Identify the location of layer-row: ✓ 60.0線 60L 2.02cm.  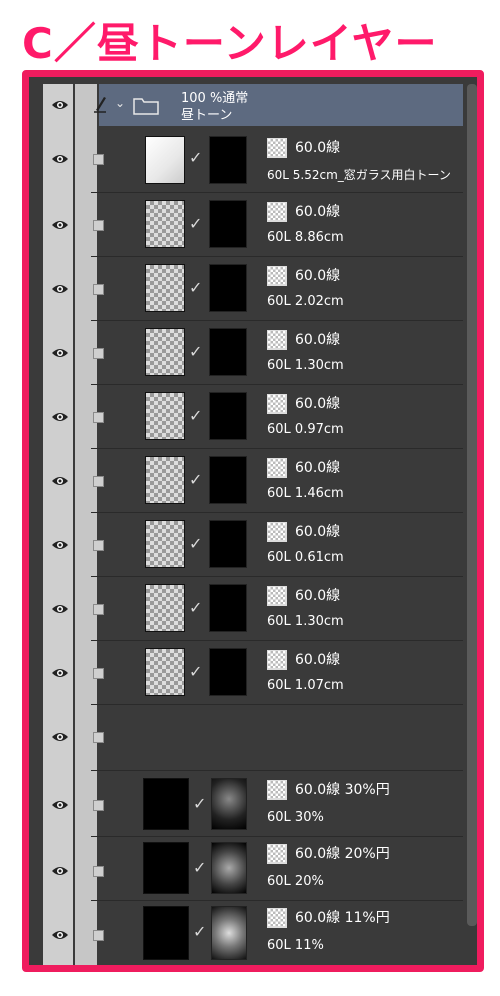
(253, 289).